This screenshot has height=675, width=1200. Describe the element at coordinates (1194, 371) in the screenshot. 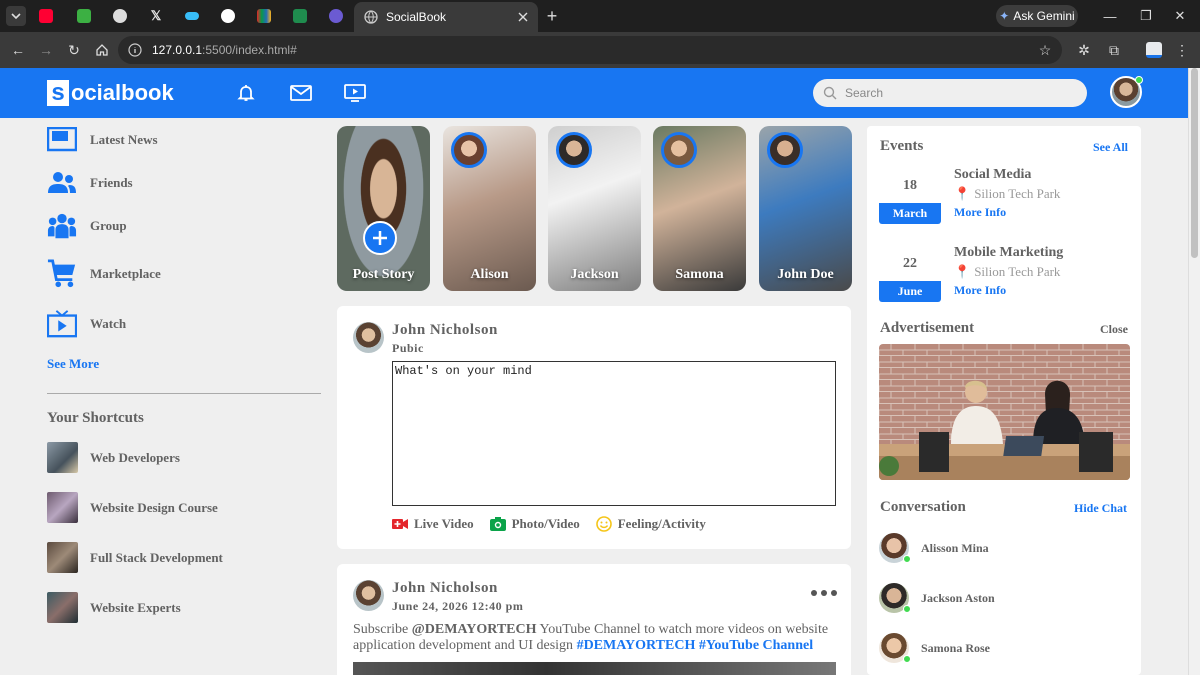

I see `page-scrollbar` at that location.